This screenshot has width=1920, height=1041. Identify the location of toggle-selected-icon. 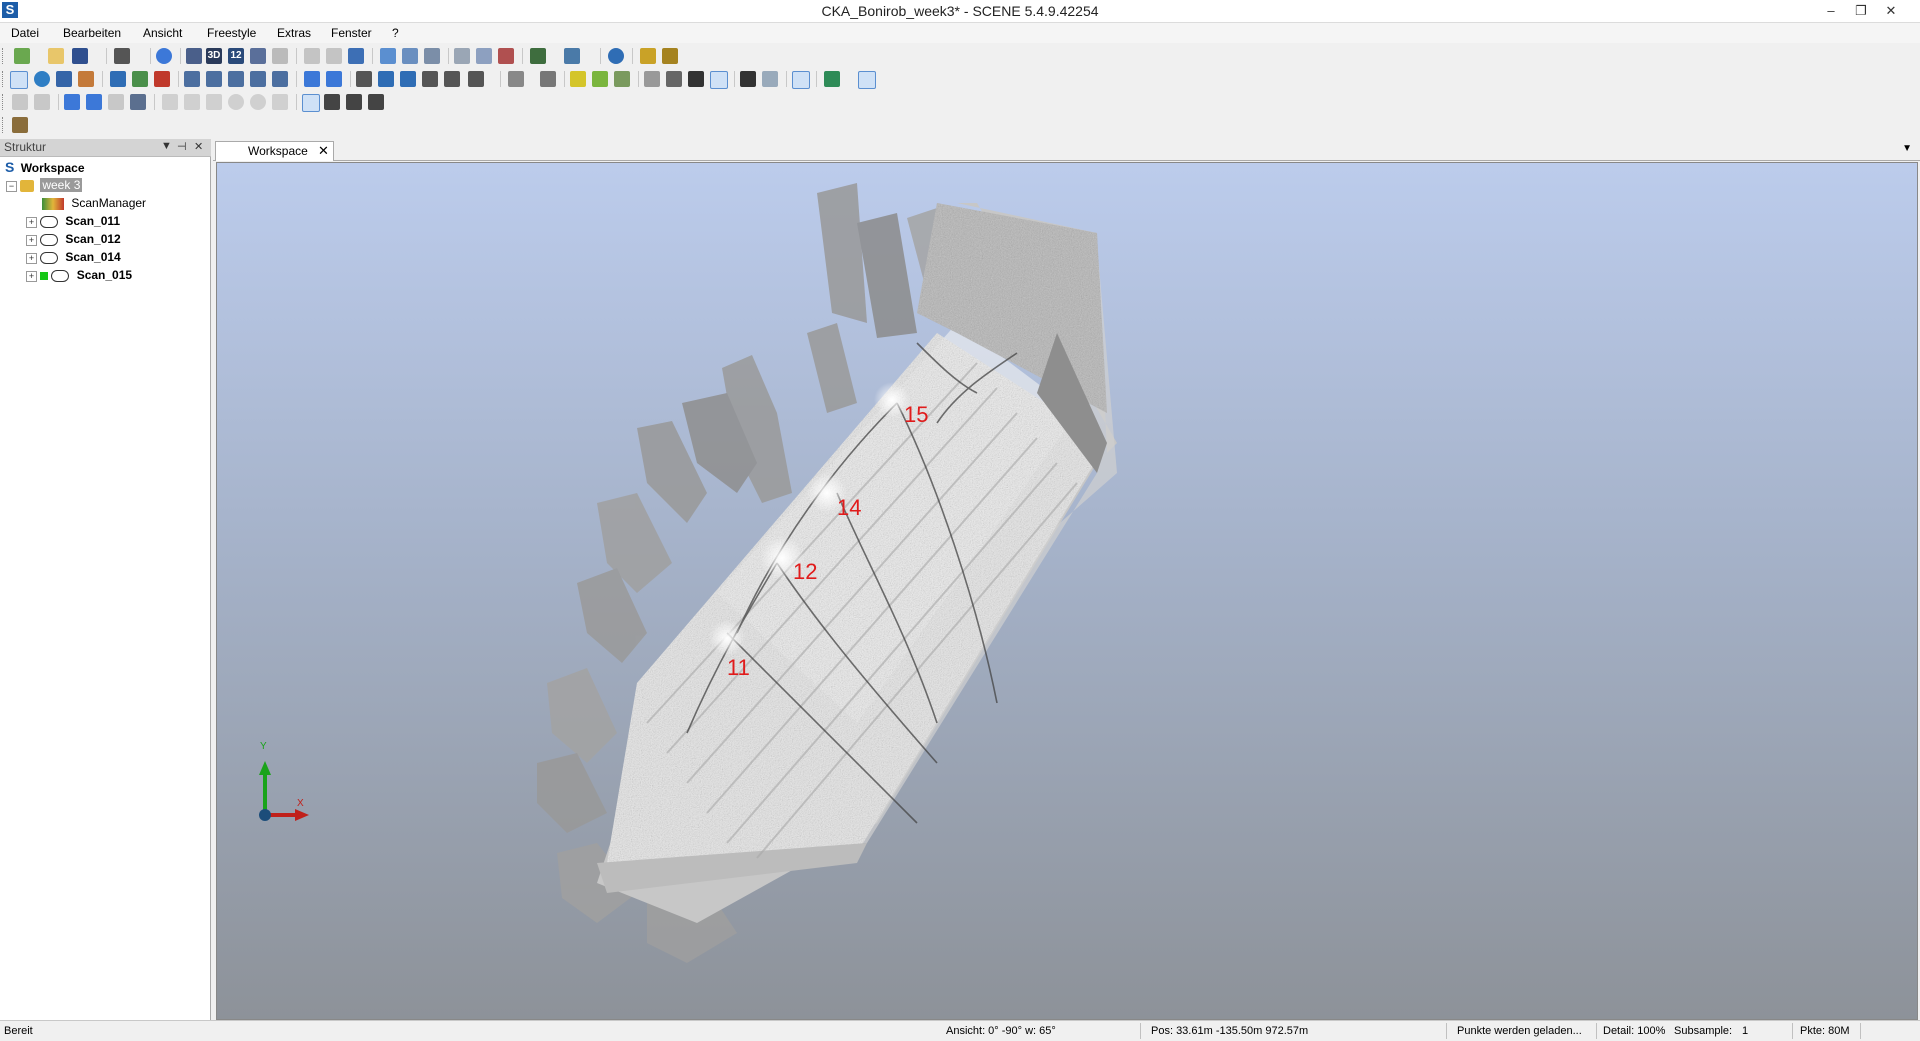
(801, 80).